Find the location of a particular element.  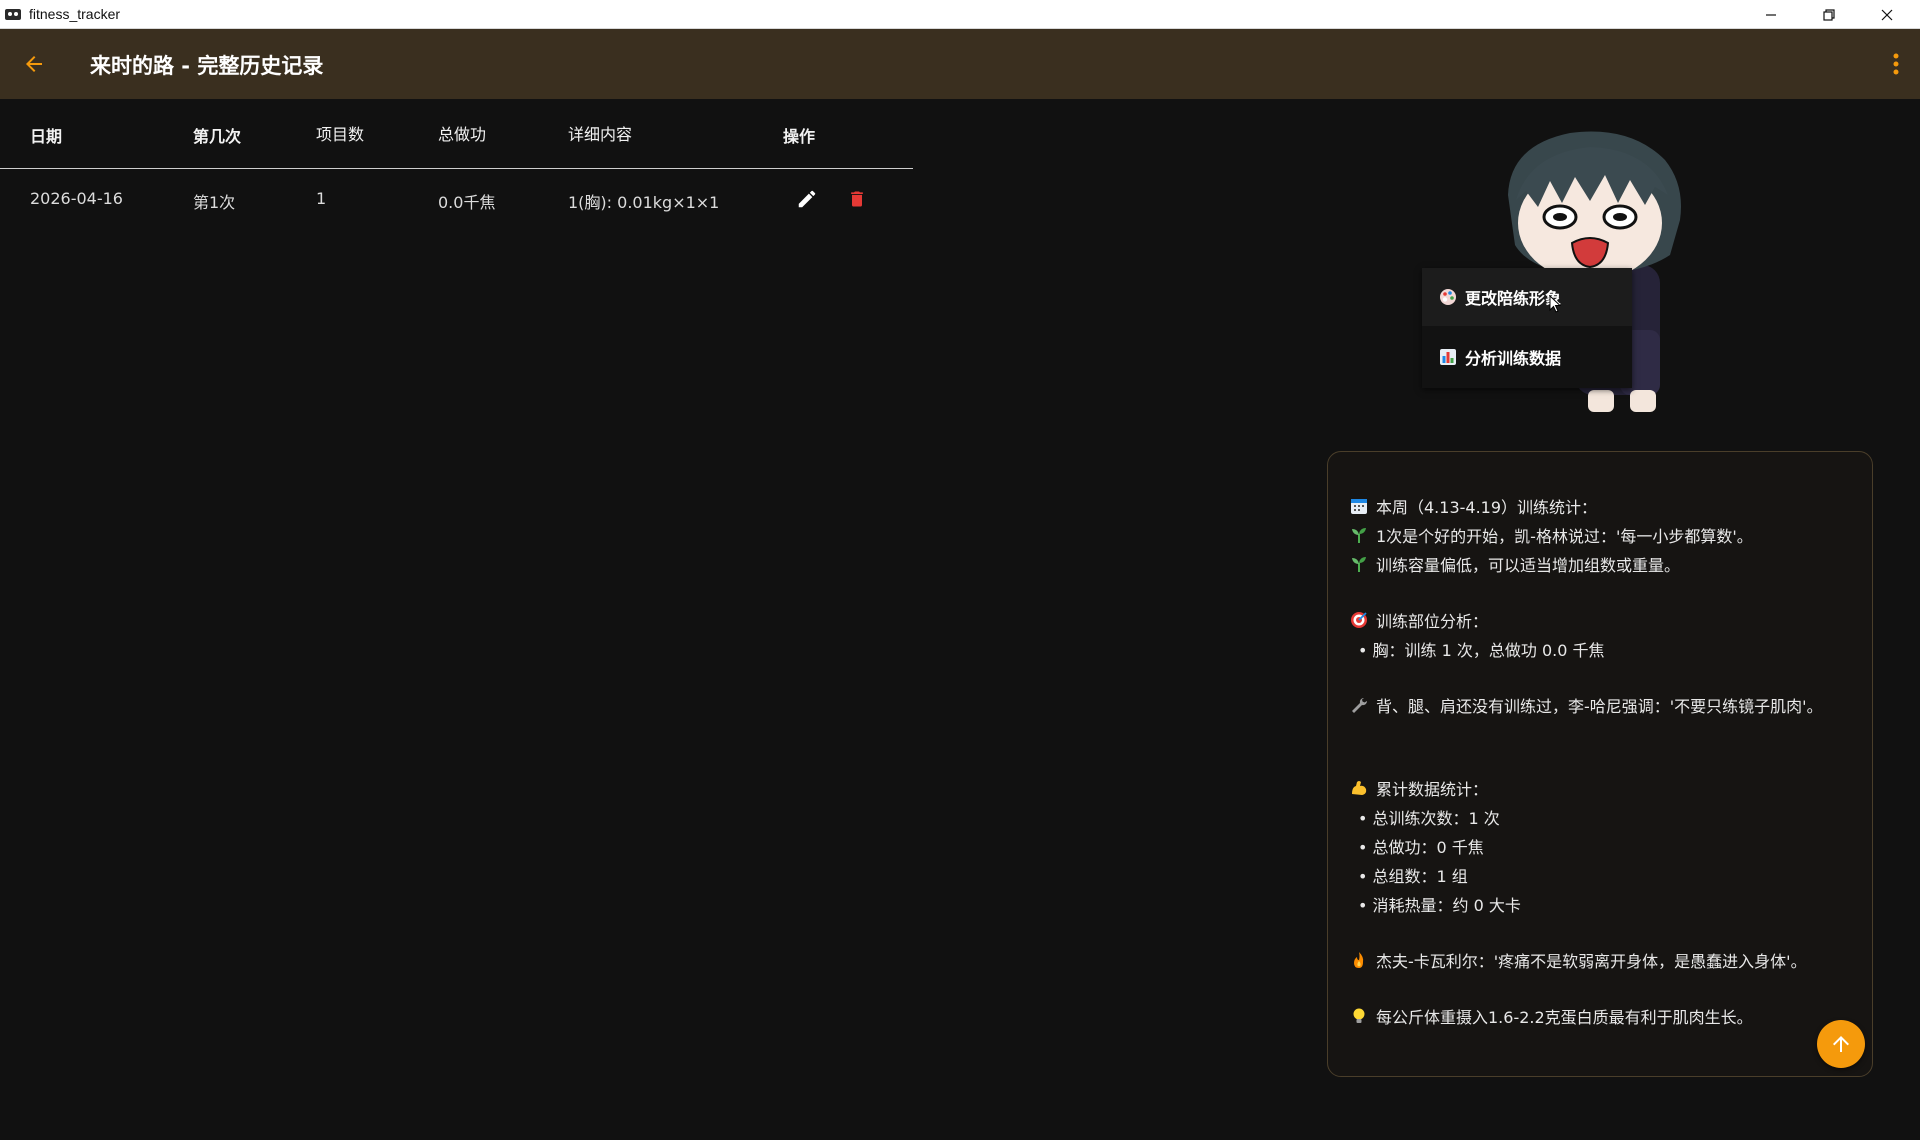

menu-item-label: 更改陪练形象 is located at coordinates (1513, 298).